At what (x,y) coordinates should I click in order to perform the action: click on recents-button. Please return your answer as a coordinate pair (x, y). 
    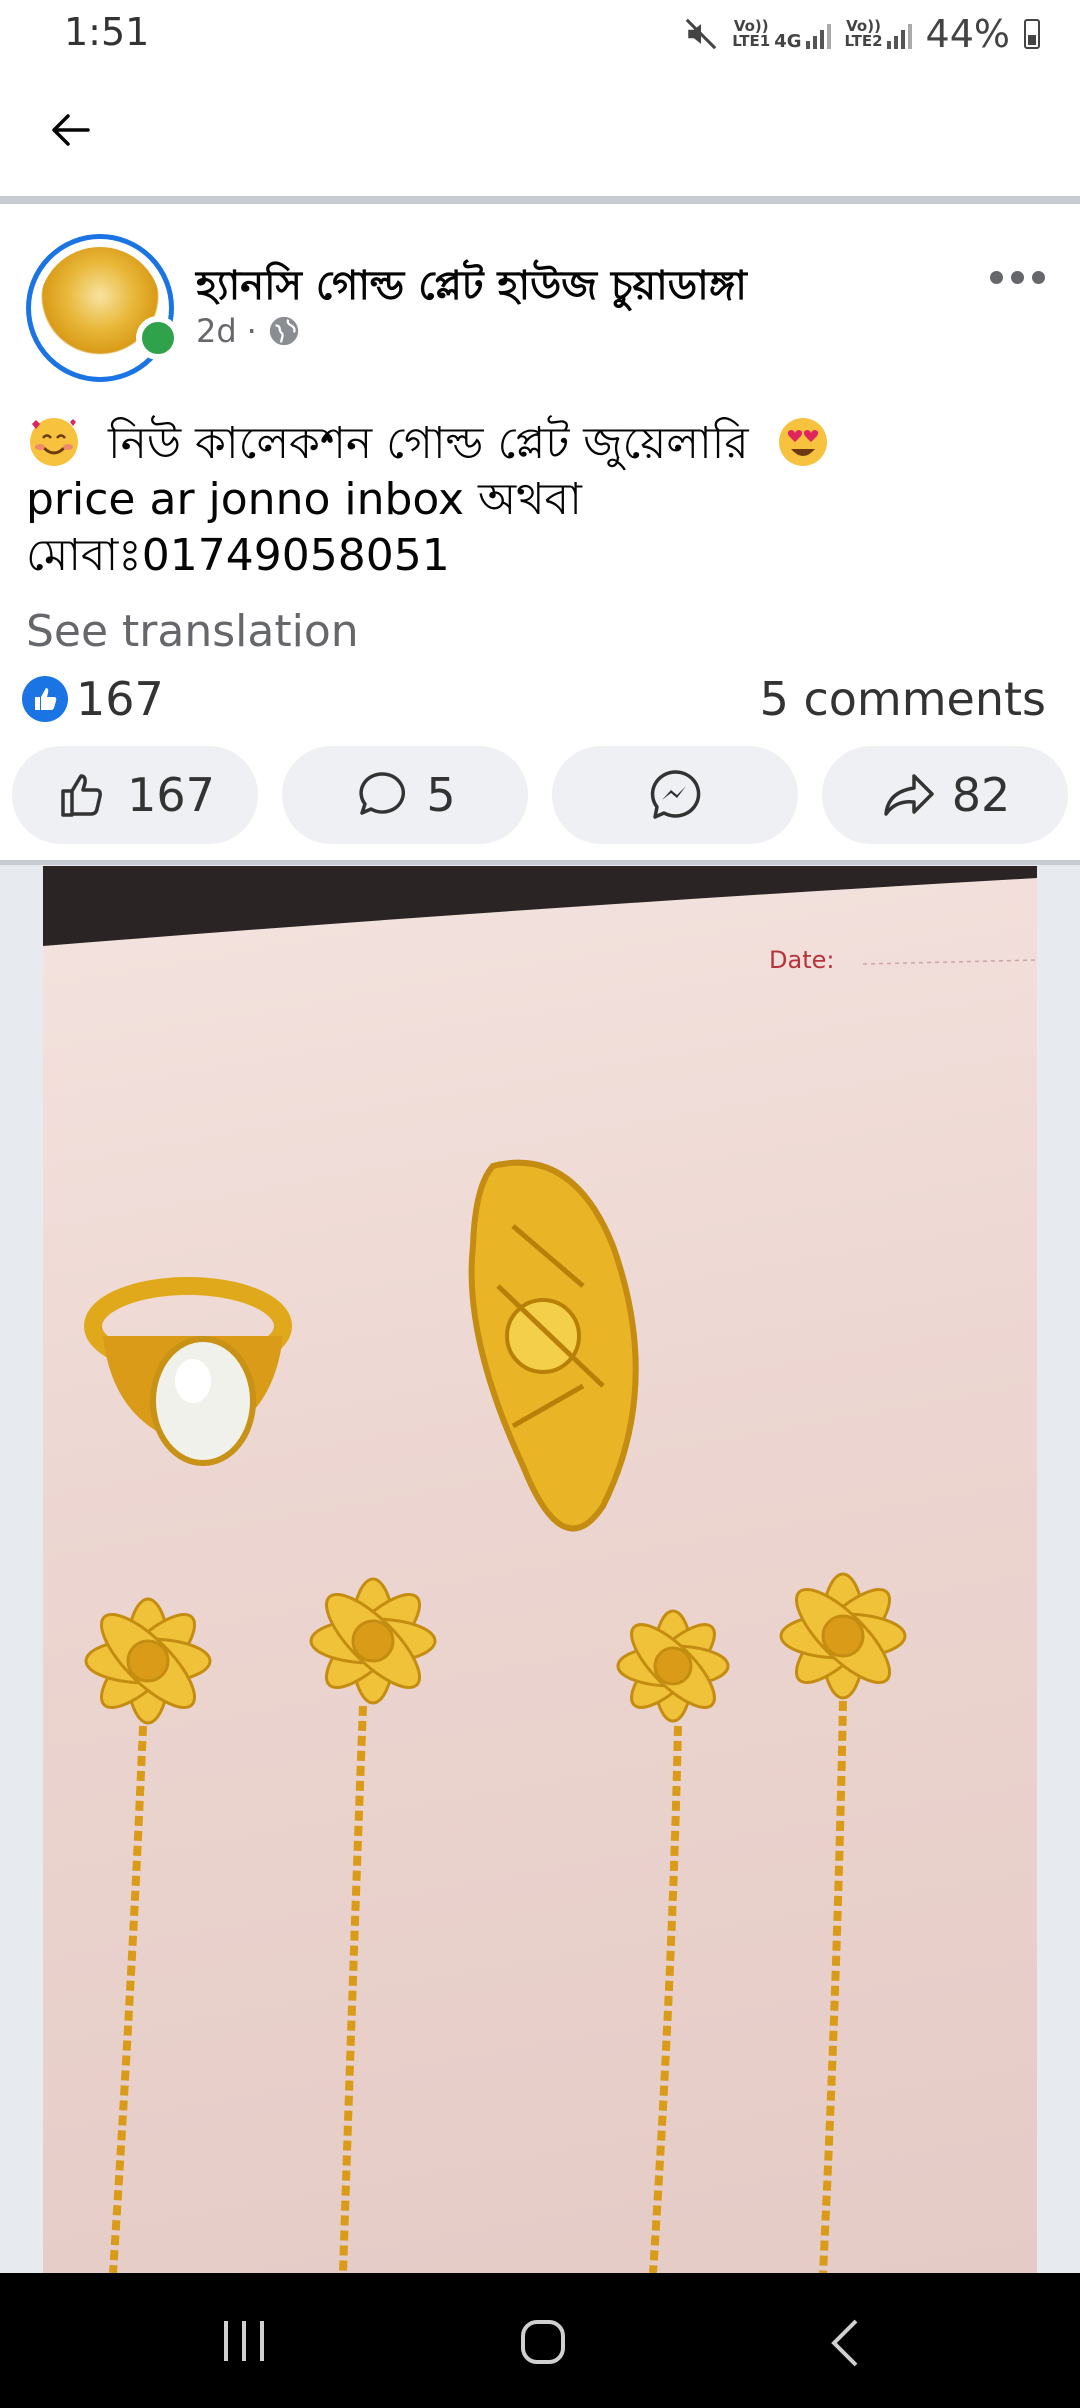
    Looking at the image, I should click on (244, 2343).